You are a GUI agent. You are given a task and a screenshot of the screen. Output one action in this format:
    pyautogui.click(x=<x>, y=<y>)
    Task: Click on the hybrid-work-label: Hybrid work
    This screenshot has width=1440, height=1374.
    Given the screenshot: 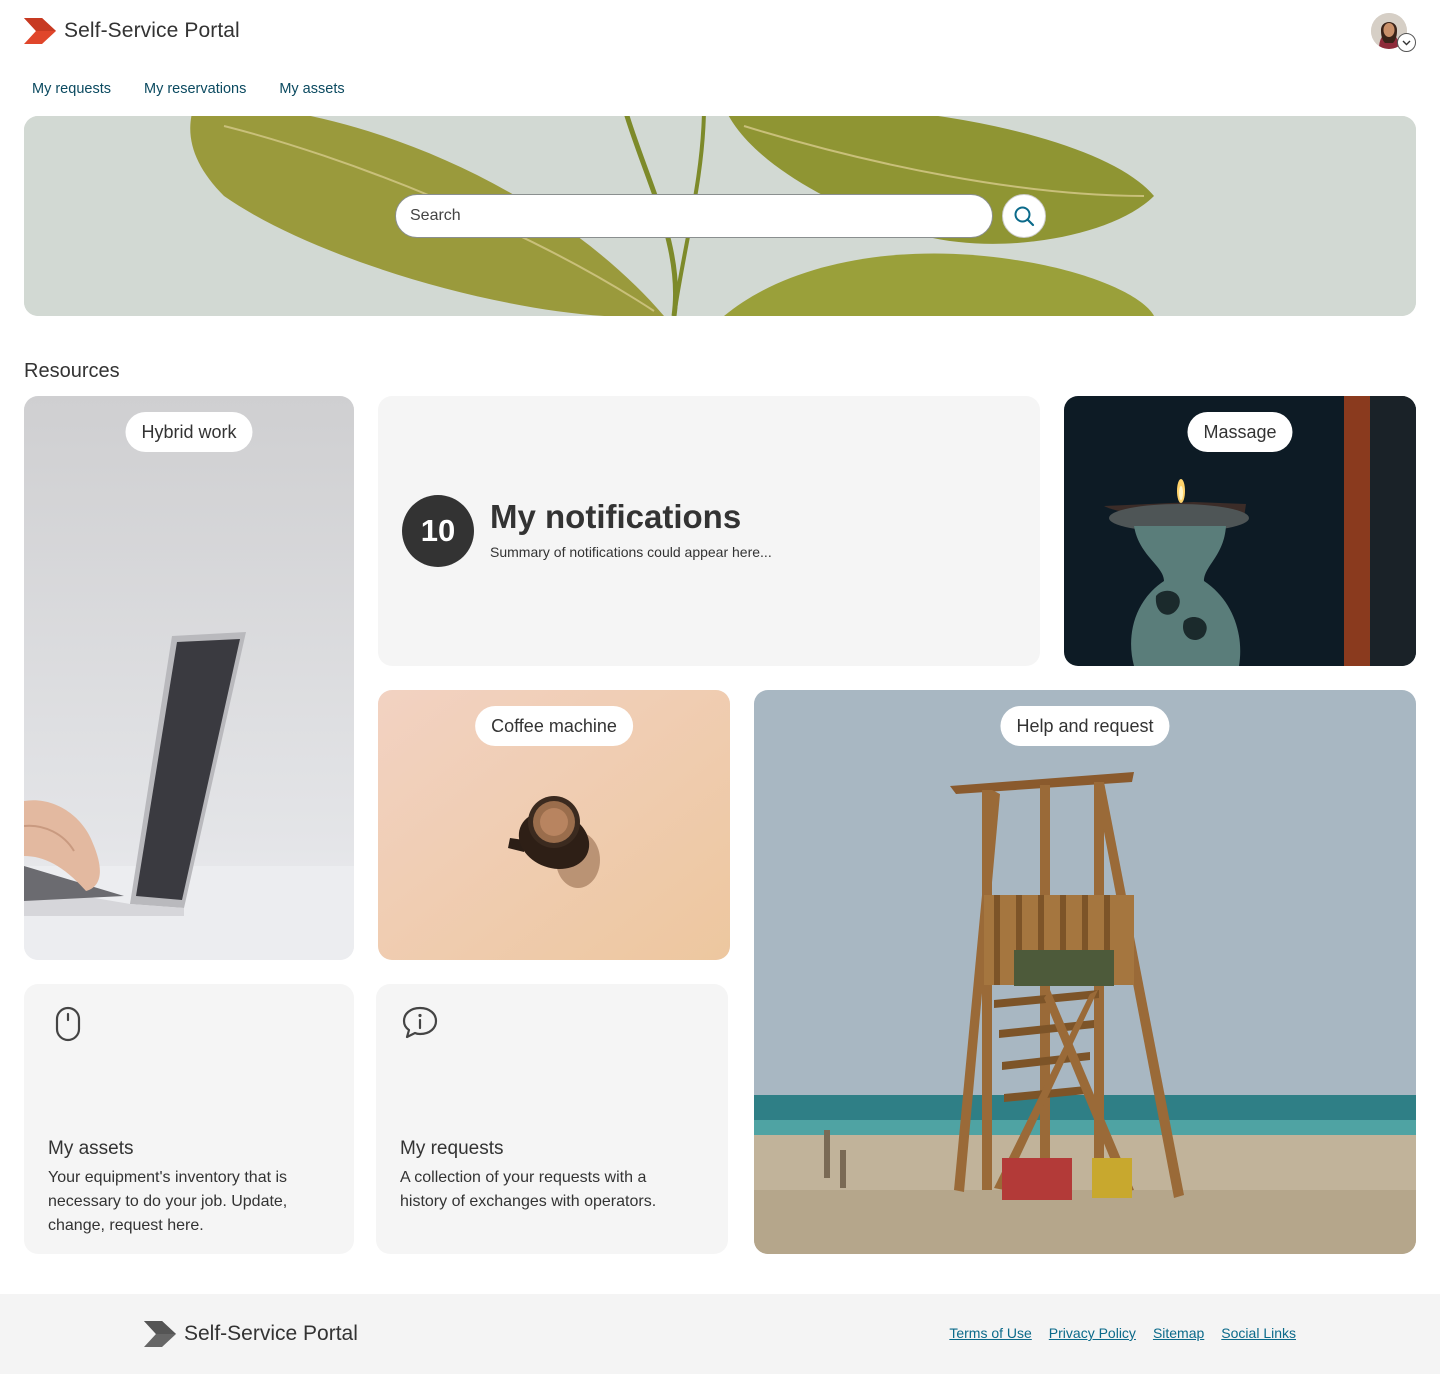 What is the action you would take?
    pyautogui.click(x=189, y=432)
    